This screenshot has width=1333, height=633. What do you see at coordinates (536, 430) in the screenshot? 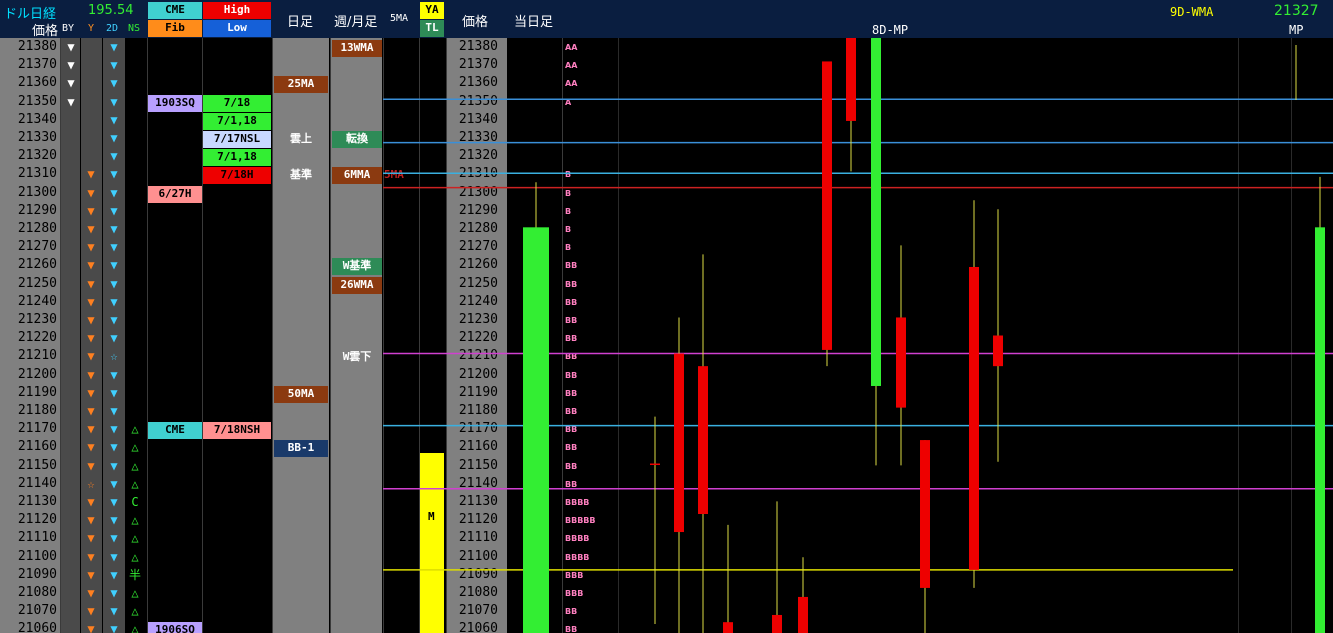
I see `today-bar` at bounding box center [536, 430].